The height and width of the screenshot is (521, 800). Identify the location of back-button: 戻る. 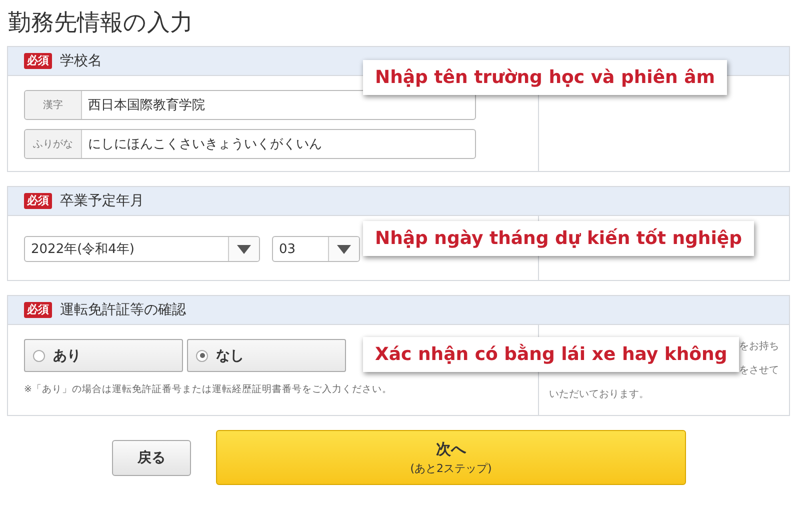
(151, 458).